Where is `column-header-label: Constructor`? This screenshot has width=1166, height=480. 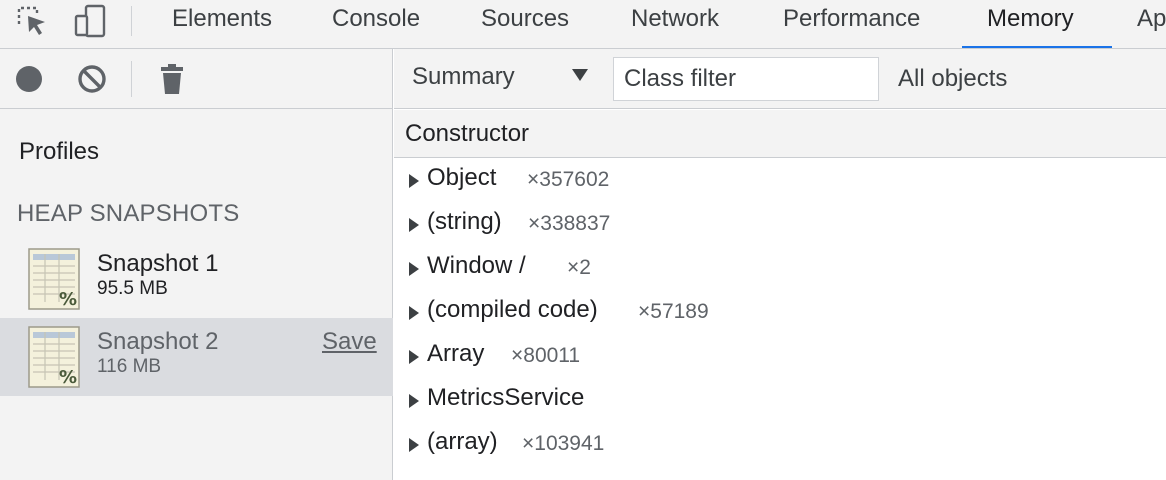
column-header-label: Constructor is located at coordinates (467, 133).